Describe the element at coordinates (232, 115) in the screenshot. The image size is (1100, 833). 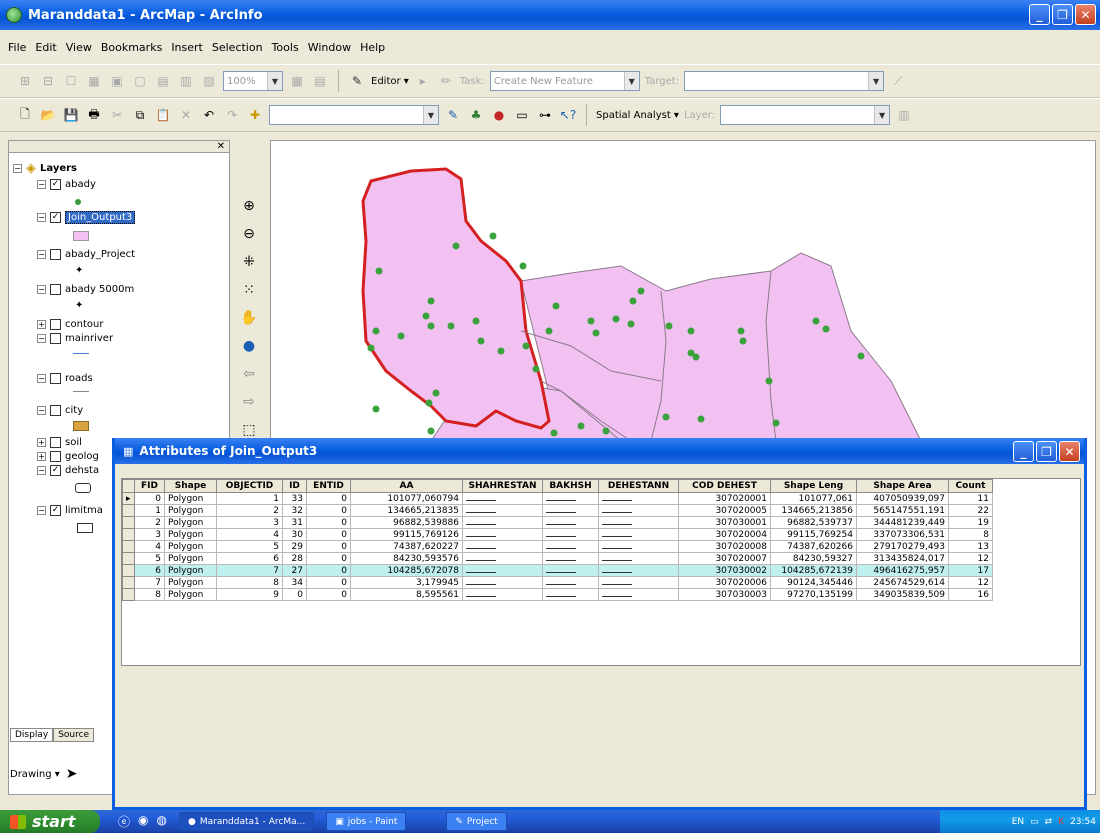
I see `redo-icon: ↷` at that location.